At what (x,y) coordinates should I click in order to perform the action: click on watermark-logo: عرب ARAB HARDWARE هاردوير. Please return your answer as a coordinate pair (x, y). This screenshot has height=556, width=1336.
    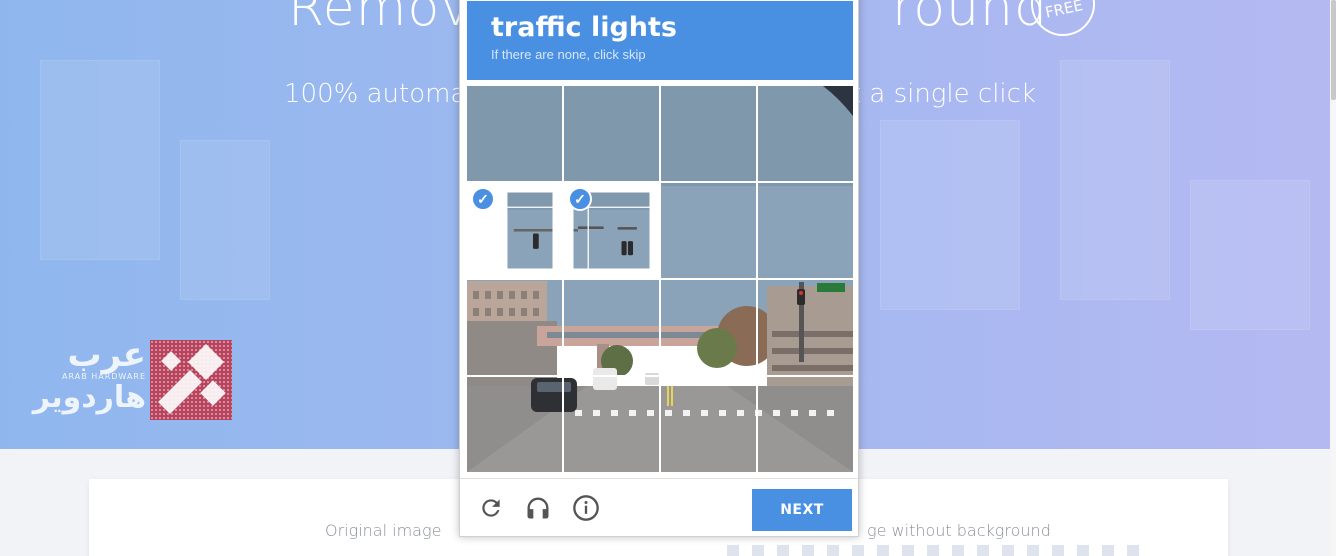
    Looking at the image, I should click on (126, 380).